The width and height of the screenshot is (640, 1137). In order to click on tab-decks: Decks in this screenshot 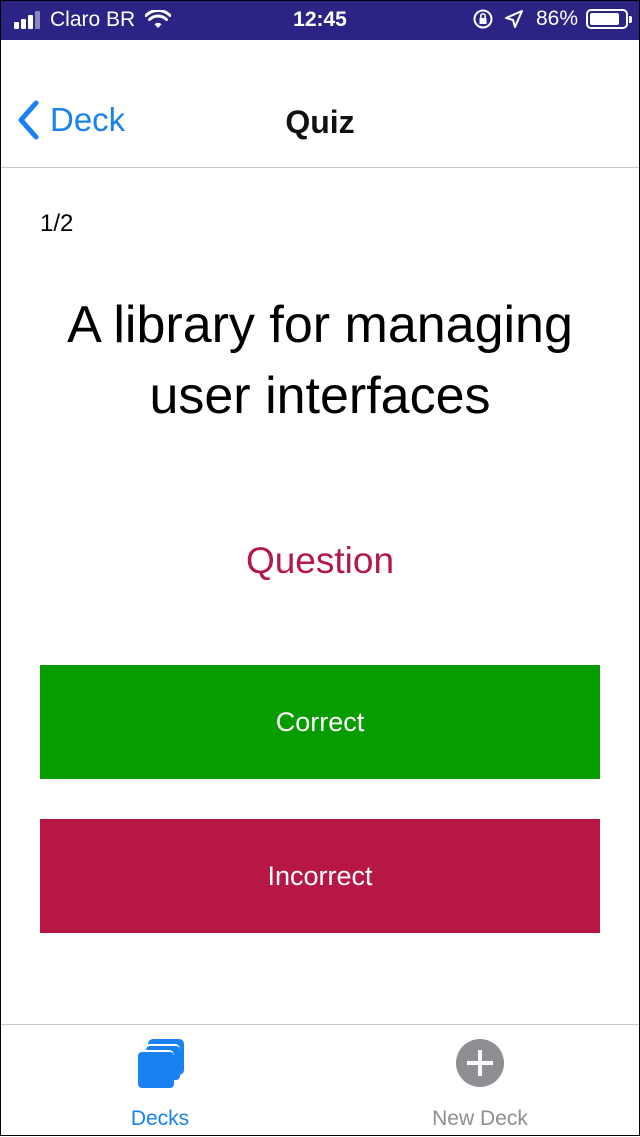, I will do `click(160, 1081)`.